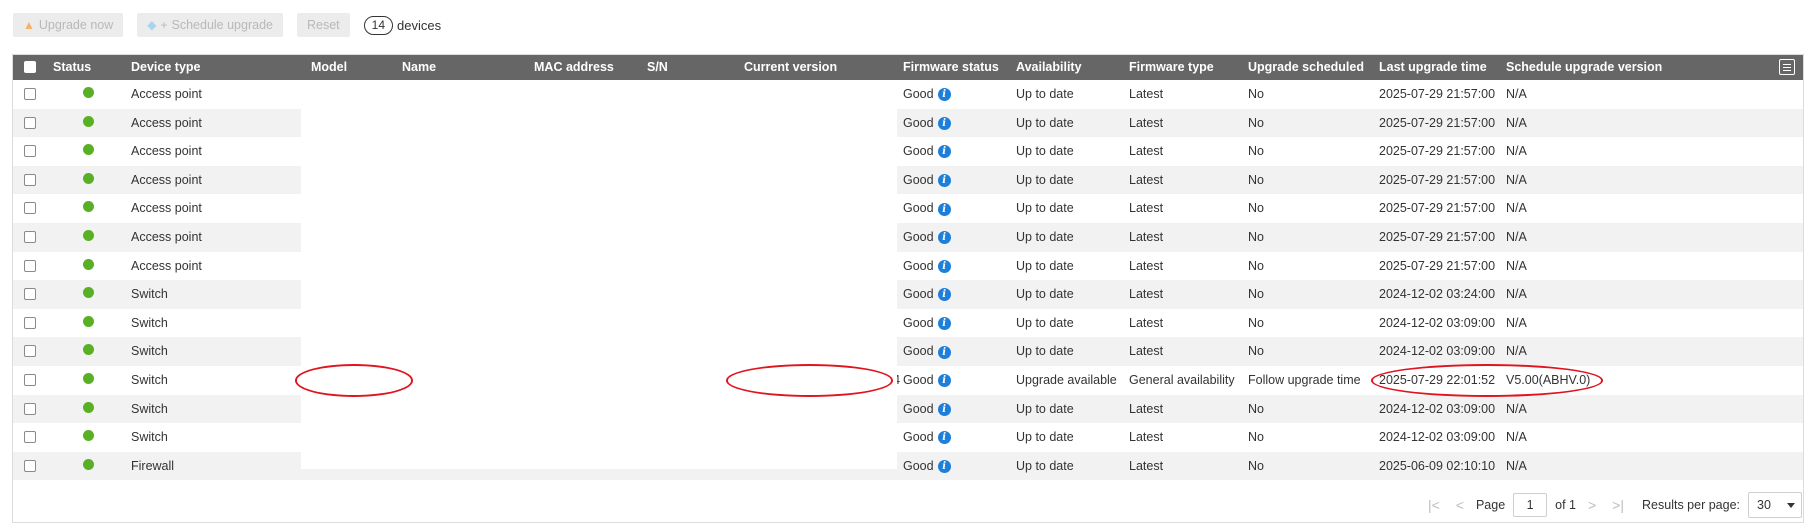 This screenshot has width=1816, height=532. Describe the element at coordinates (1437, 179) in the screenshot. I see `last-upgrade-time-cell-text: 2025-07-29 21:57:00` at that location.